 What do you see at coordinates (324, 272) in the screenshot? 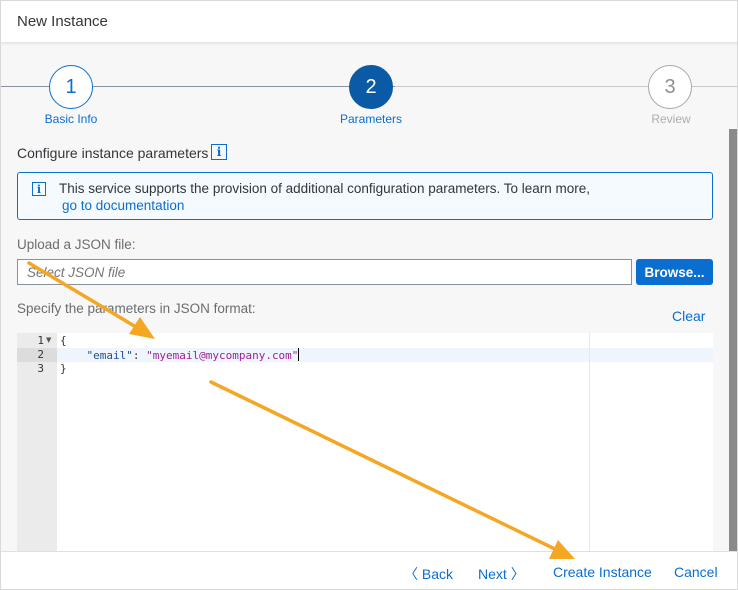
I see `json-file-input` at bounding box center [324, 272].